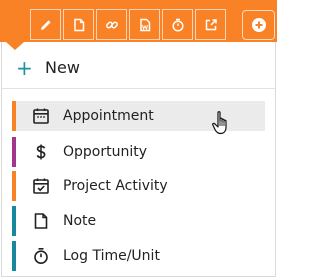 Image resolution: width=320 pixels, height=277 pixels. I want to click on pencil-icon, so click(45, 24).